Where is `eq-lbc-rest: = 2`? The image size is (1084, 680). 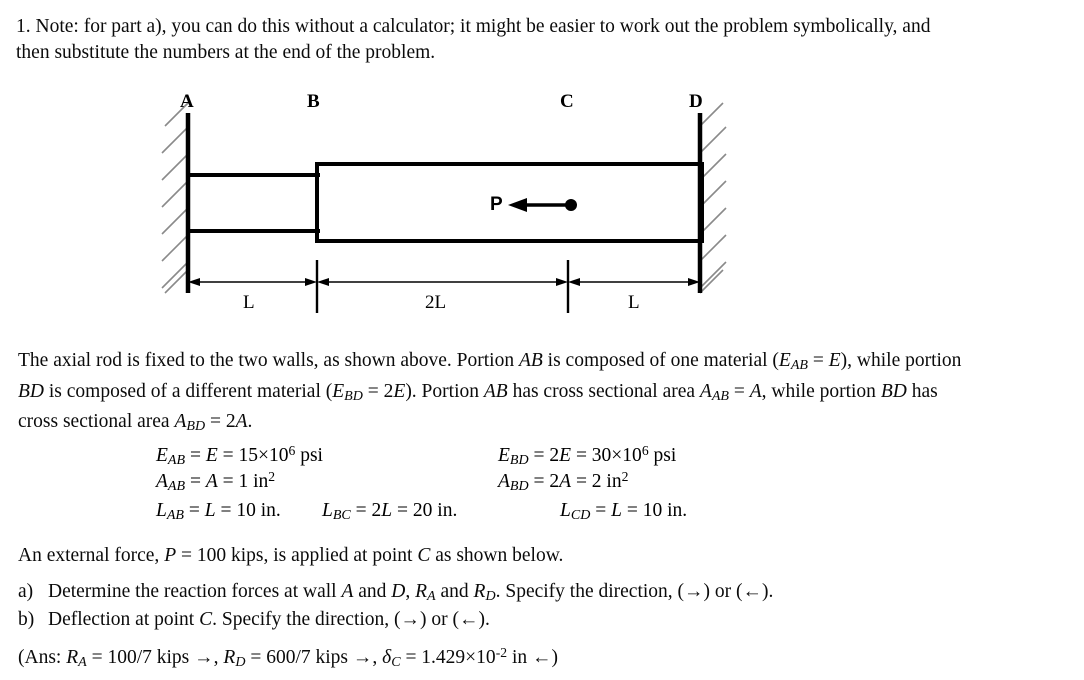 eq-lbc-rest: = 2 is located at coordinates (366, 510).